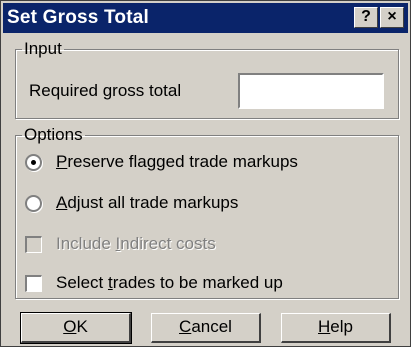  I want to click on help-accelerator: H, so click(324, 326).